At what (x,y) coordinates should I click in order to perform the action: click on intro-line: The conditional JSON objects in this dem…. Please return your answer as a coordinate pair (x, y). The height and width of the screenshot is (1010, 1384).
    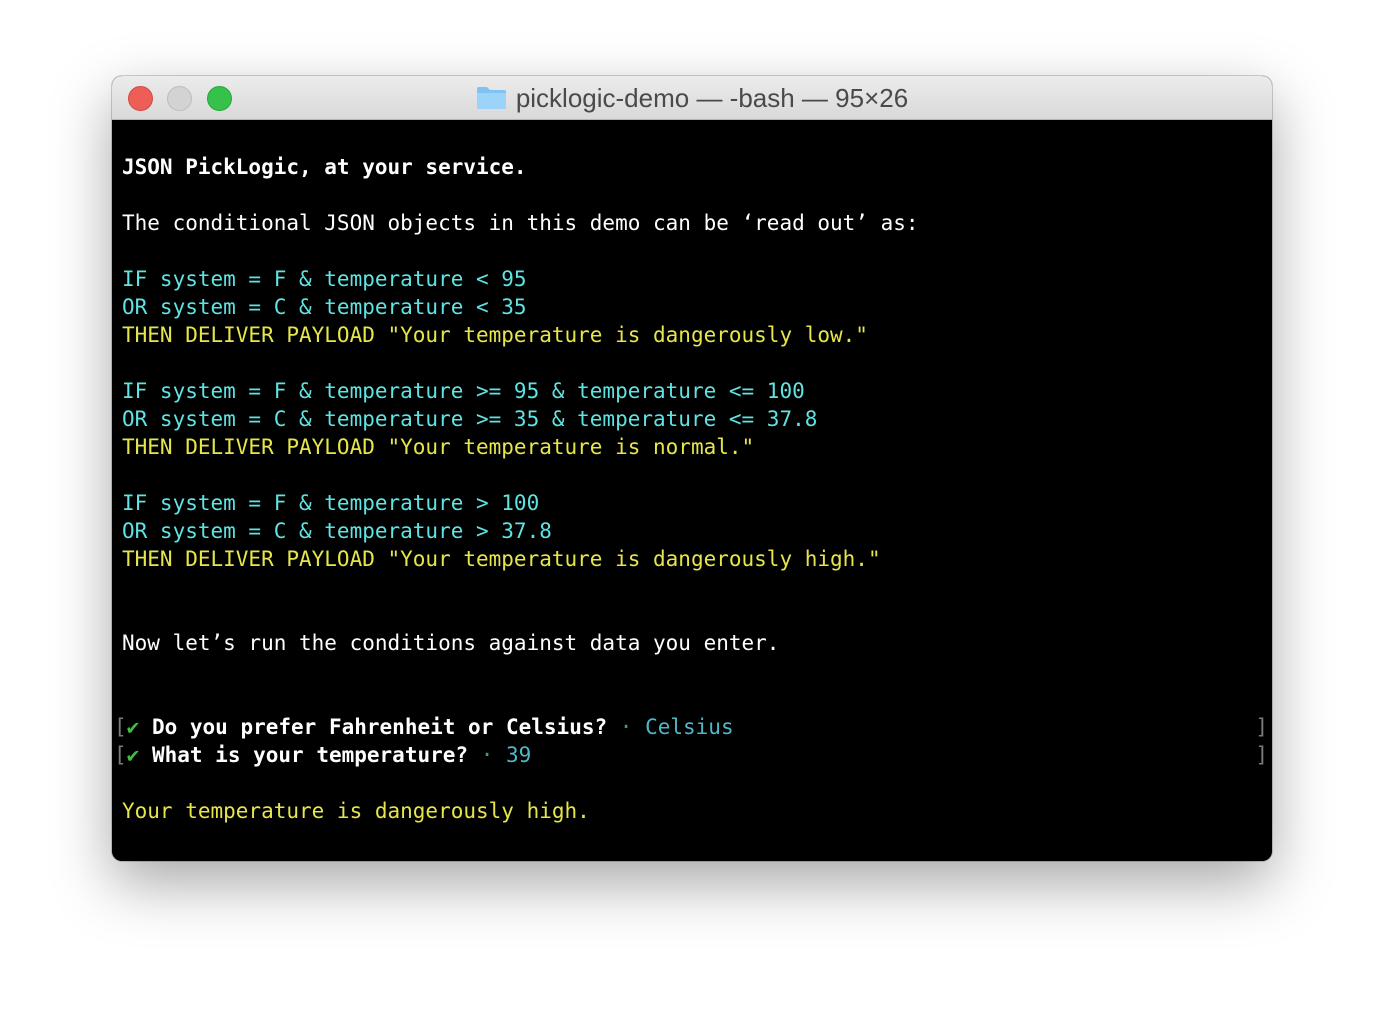
    Looking at the image, I should click on (520, 223).